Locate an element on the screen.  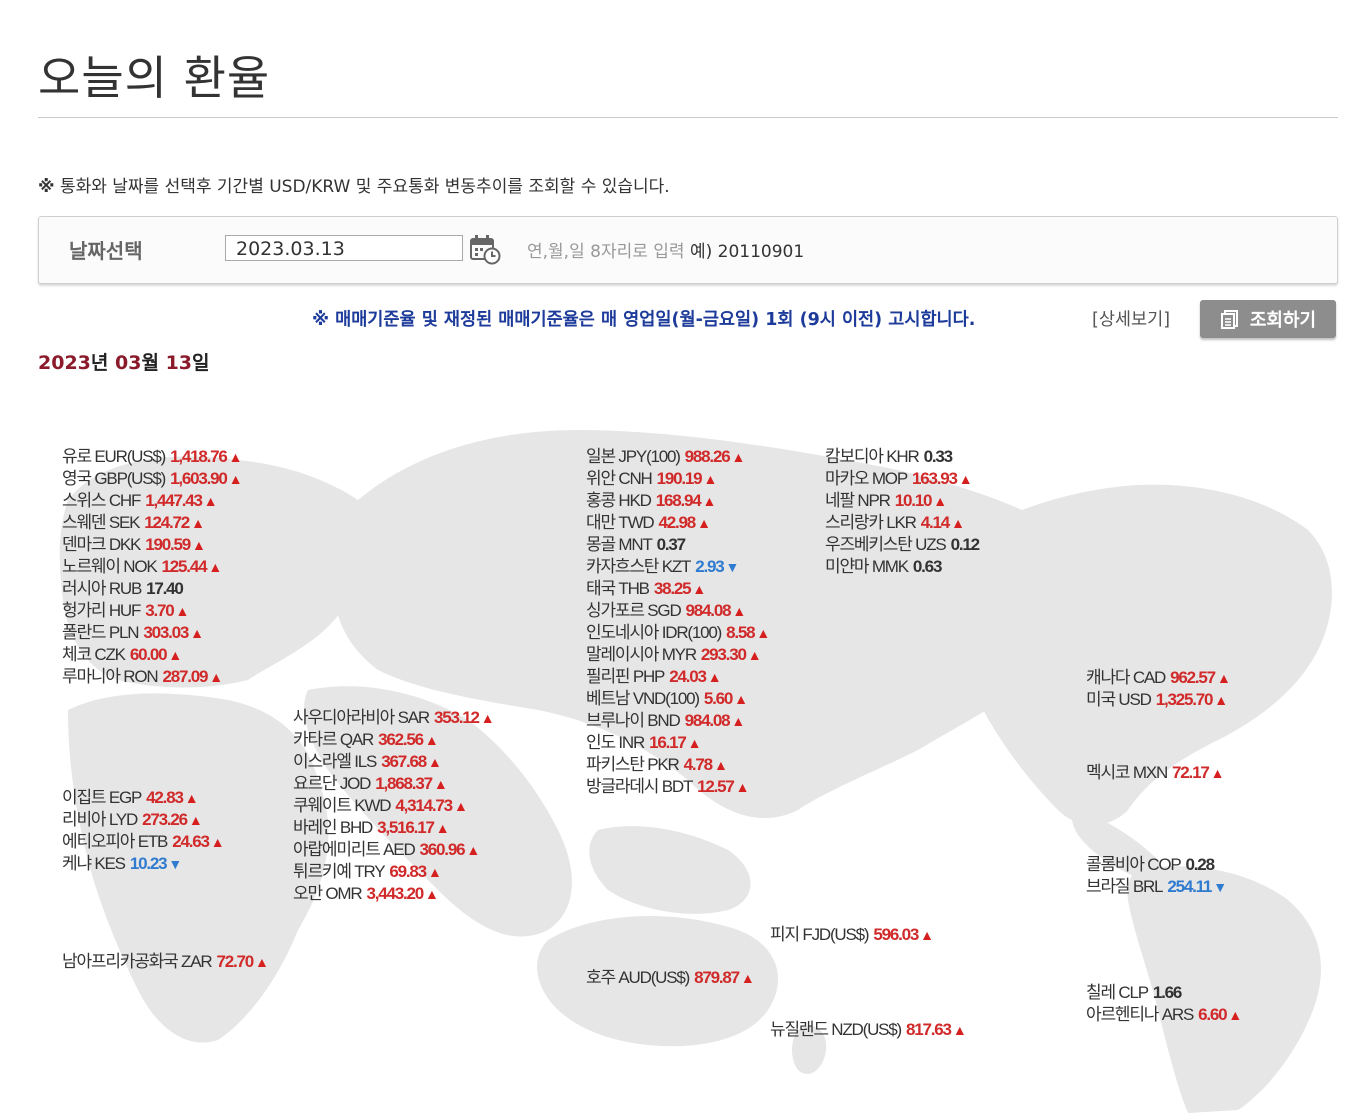
rate-item: 브라질 BRL 254.11 ▼ is located at coordinates (1156, 884).